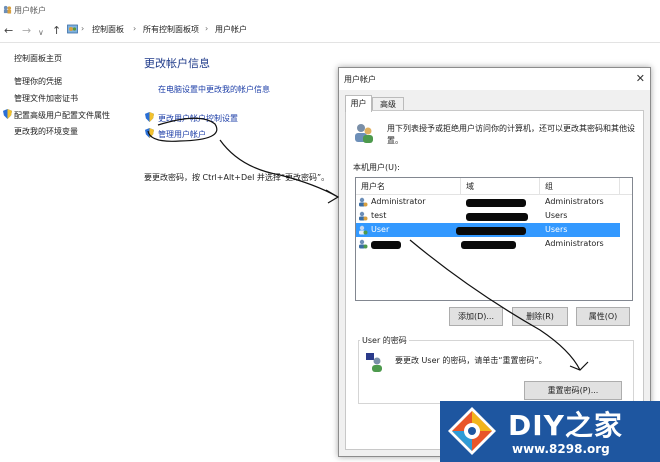  Describe the element at coordinates (171, 29) in the screenshot. I see `breadcrumb-all-items: 所有控制面板项` at that location.